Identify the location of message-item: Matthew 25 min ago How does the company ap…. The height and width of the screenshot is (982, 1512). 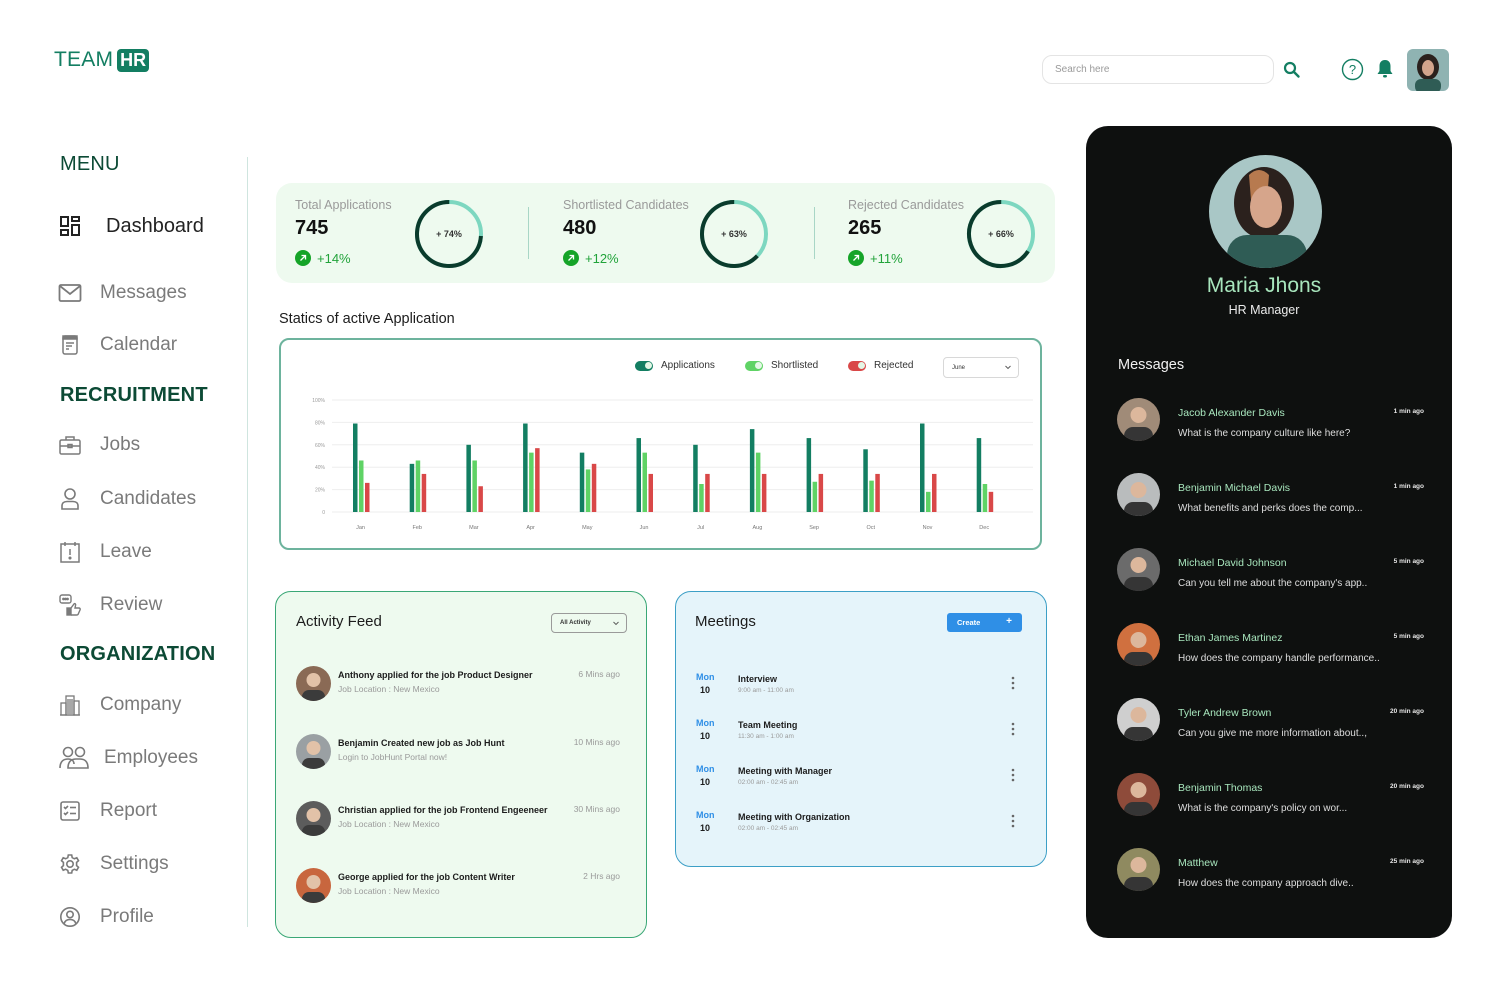
(1272, 870).